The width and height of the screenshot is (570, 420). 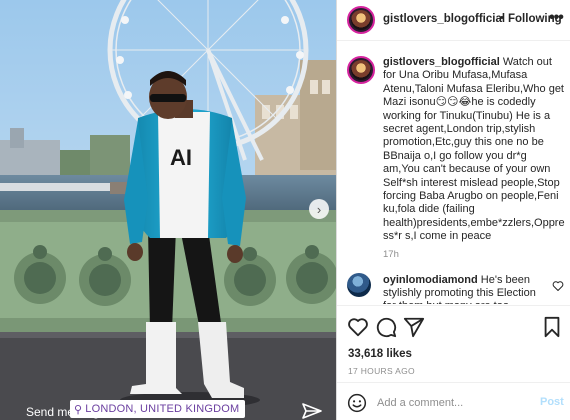 I want to click on next-photo-button: ›, so click(x=319, y=209).